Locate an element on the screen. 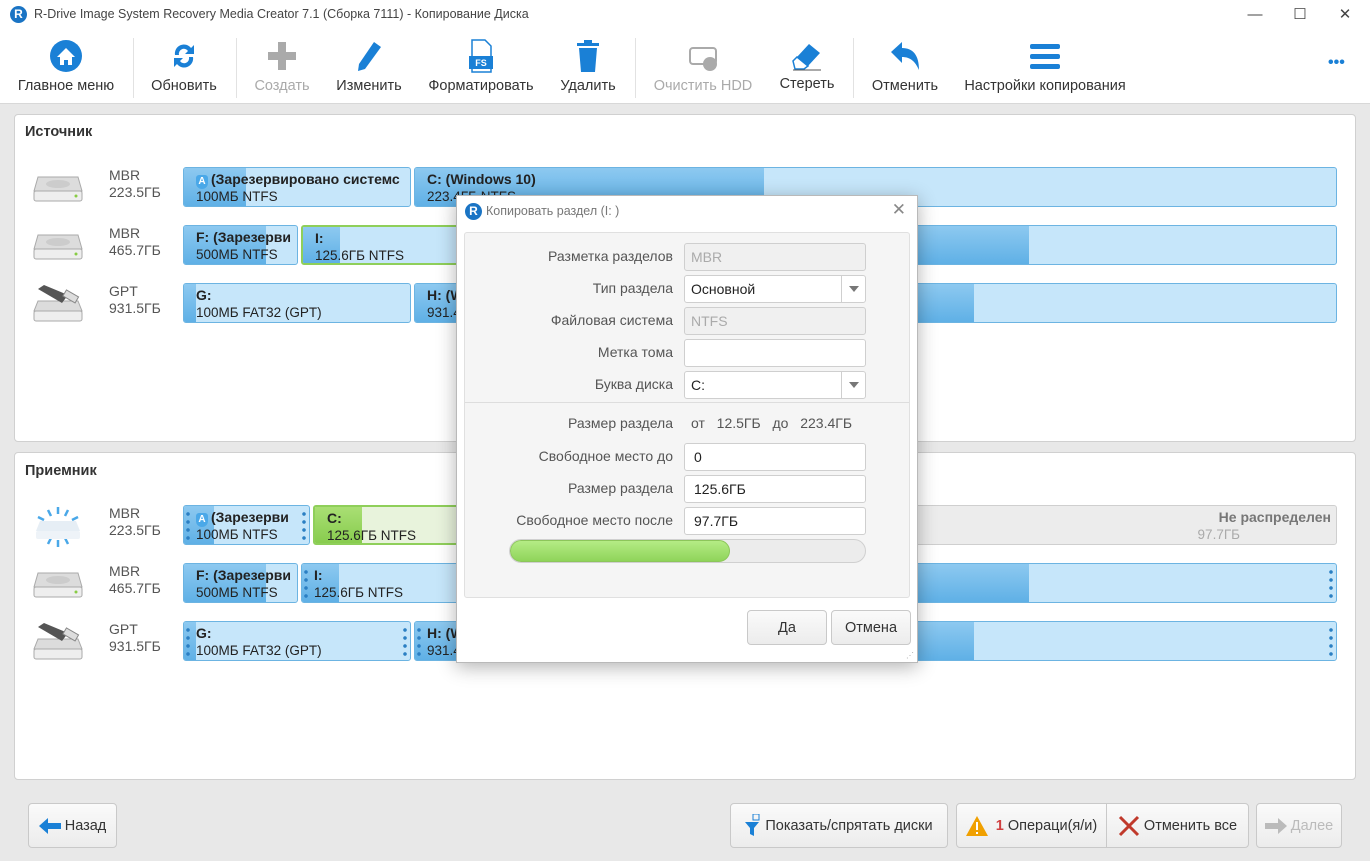 This screenshot has width=1370, height=861. disk-scheme: GPT is located at coordinates (123, 629).